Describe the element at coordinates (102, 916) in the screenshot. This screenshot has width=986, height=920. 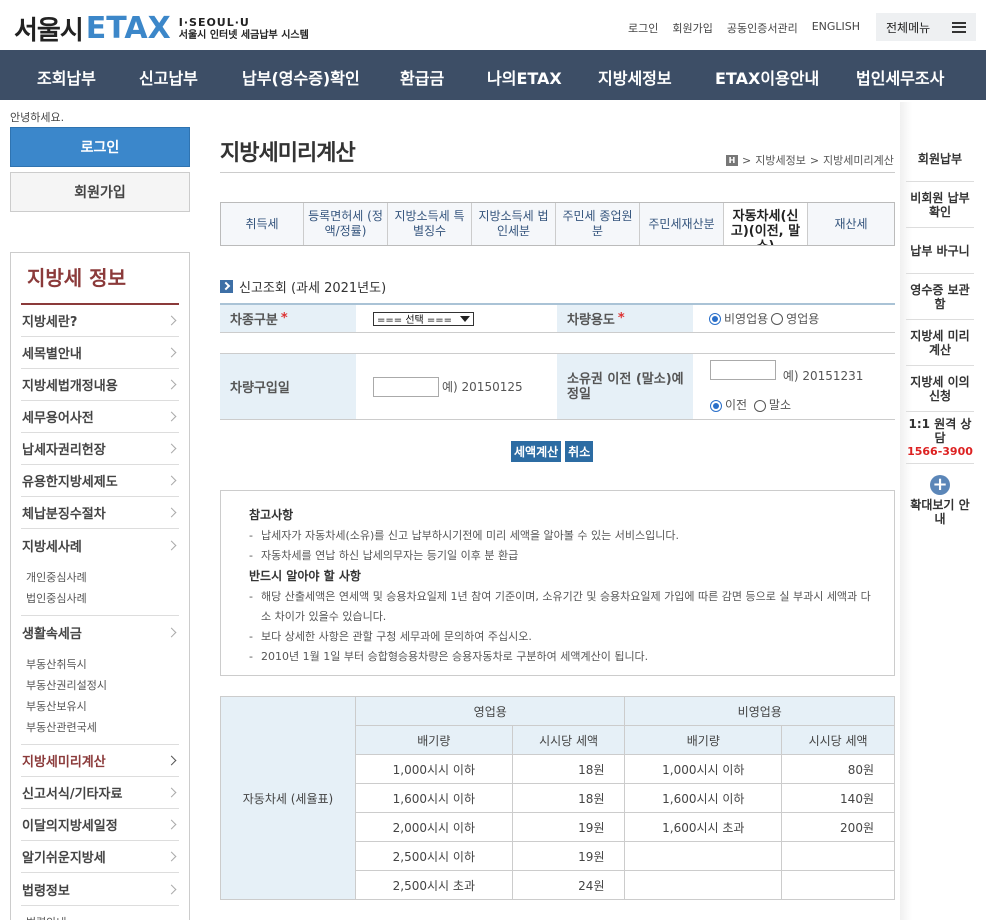
I see `lnb-sub-item-law-guide: 법령안내` at that location.